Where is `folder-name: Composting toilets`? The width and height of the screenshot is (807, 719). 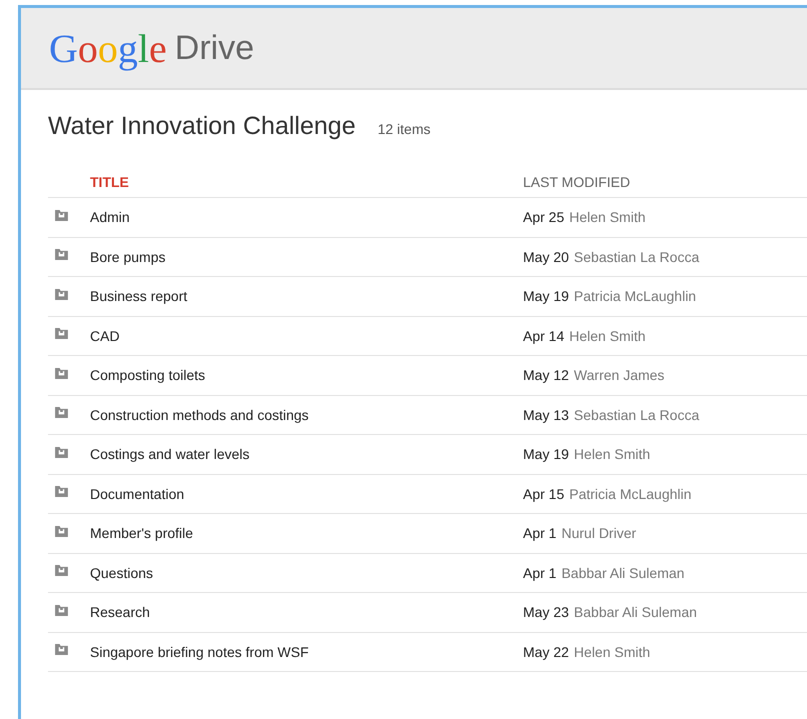 folder-name: Composting toilets is located at coordinates (306, 375).